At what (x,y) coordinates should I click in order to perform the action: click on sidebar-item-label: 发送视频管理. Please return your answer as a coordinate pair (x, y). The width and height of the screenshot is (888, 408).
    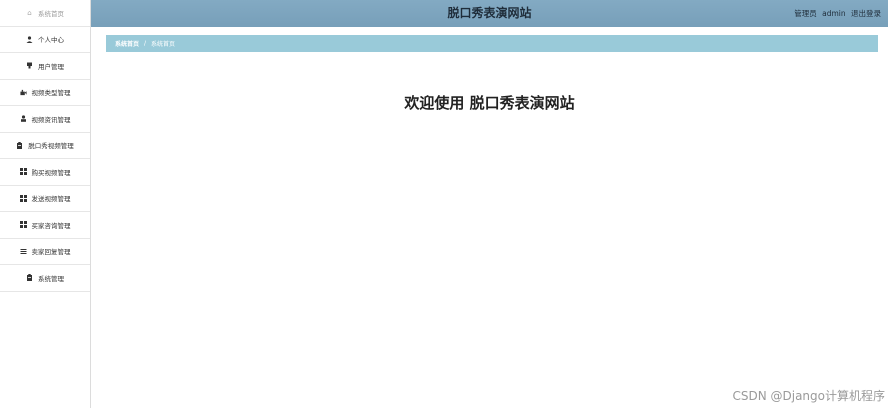
    Looking at the image, I should click on (51, 199).